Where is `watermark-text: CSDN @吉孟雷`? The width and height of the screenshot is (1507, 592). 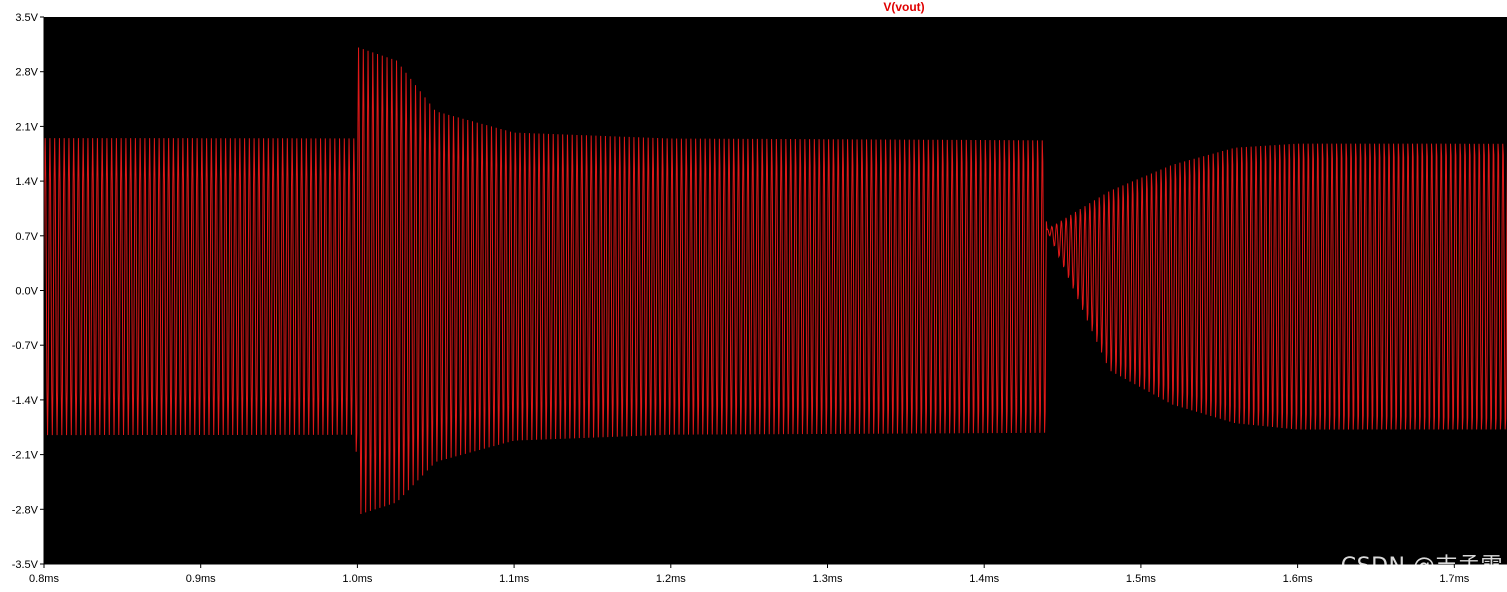 watermark-text: CSDN @吉孟雷 is located at coordinates (1421, 566).